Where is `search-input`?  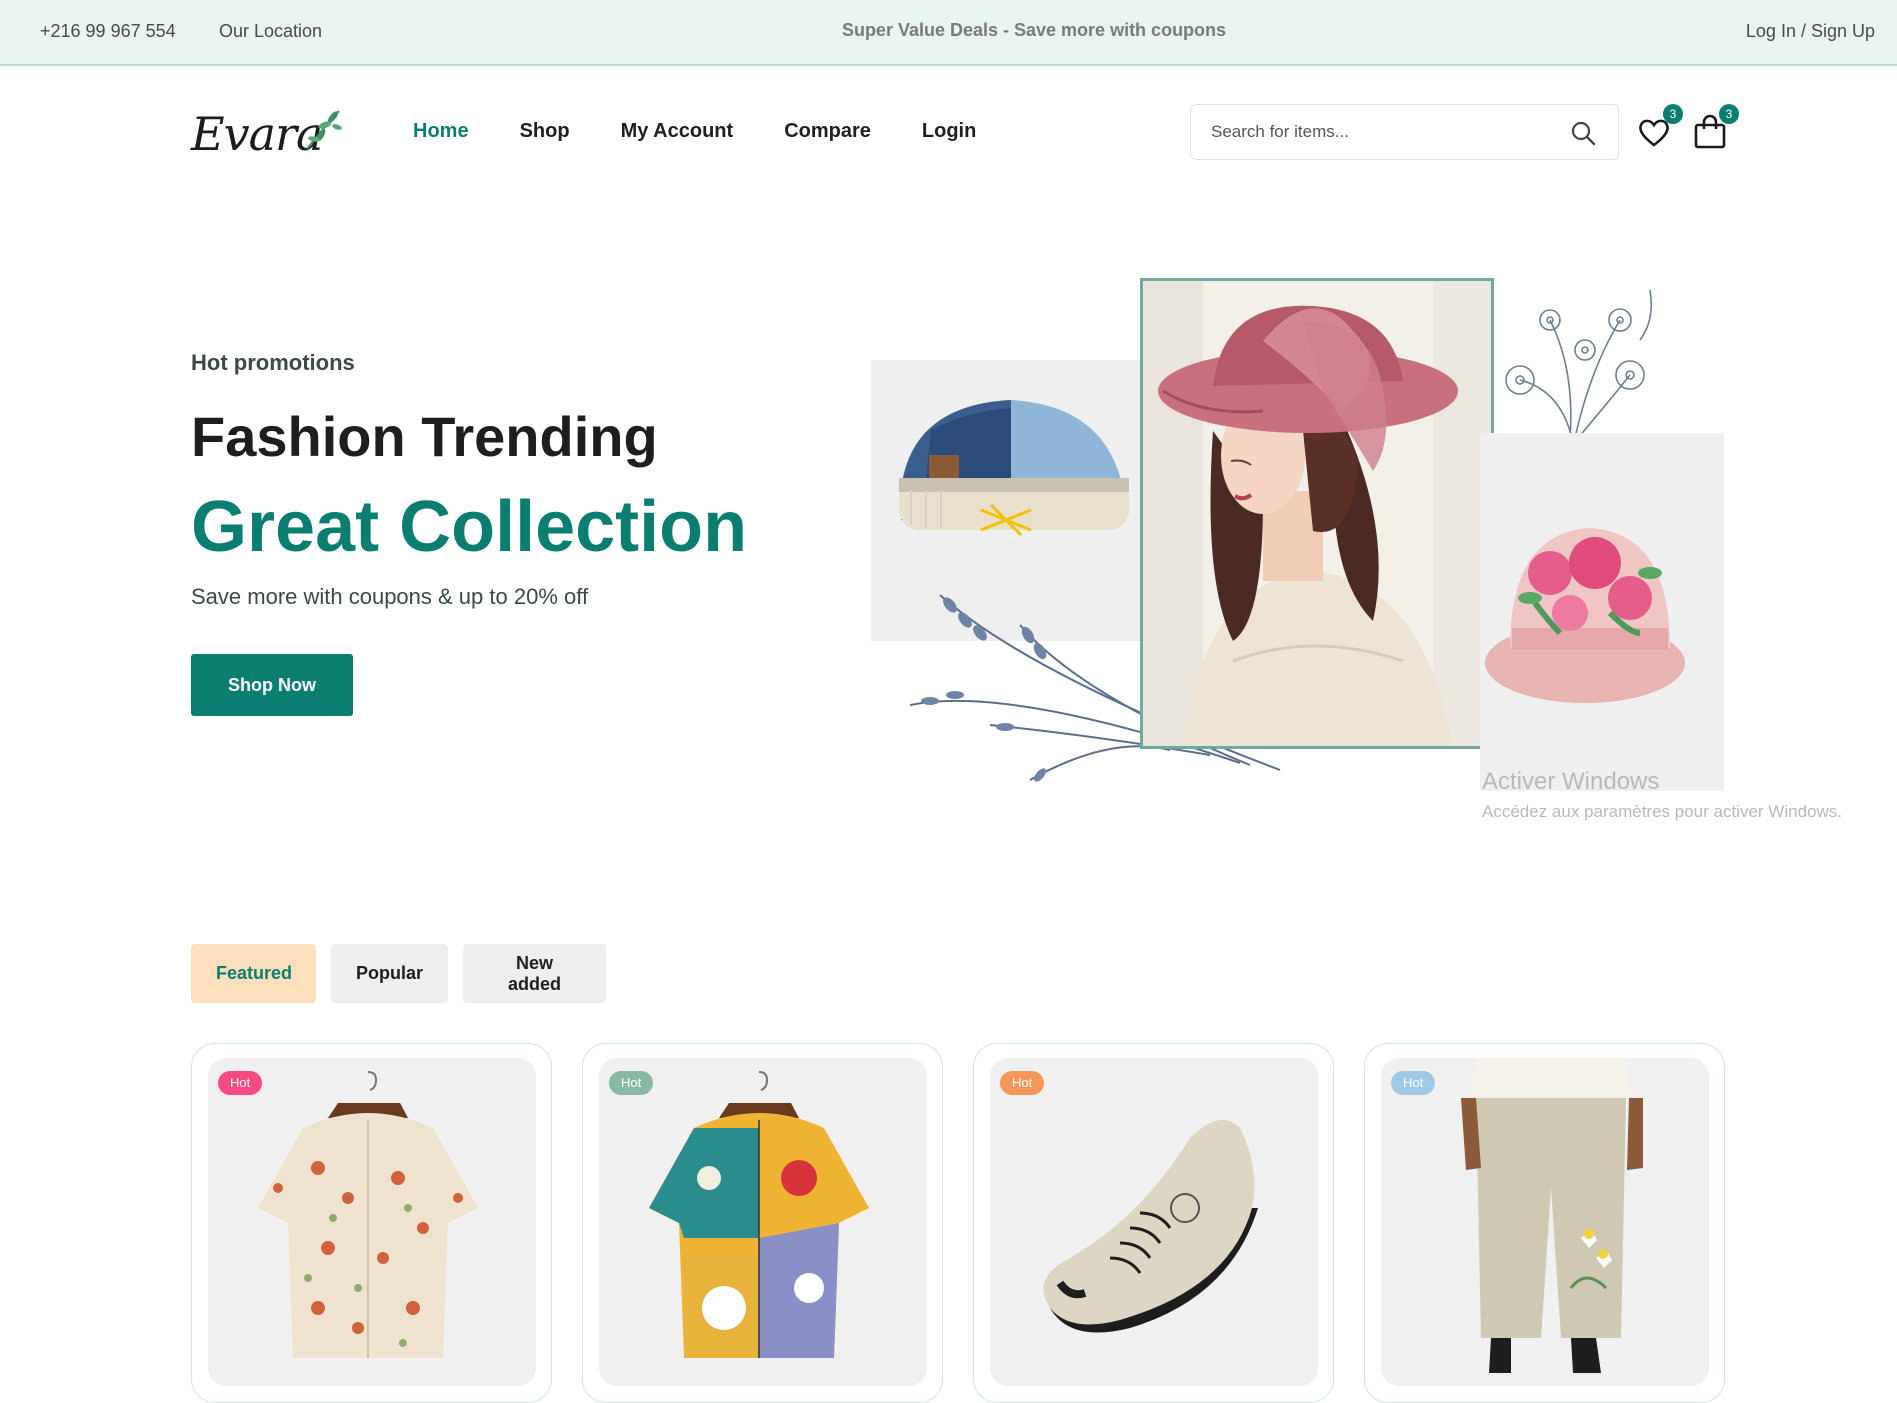 search-input is located at coordinates (1371, 132).